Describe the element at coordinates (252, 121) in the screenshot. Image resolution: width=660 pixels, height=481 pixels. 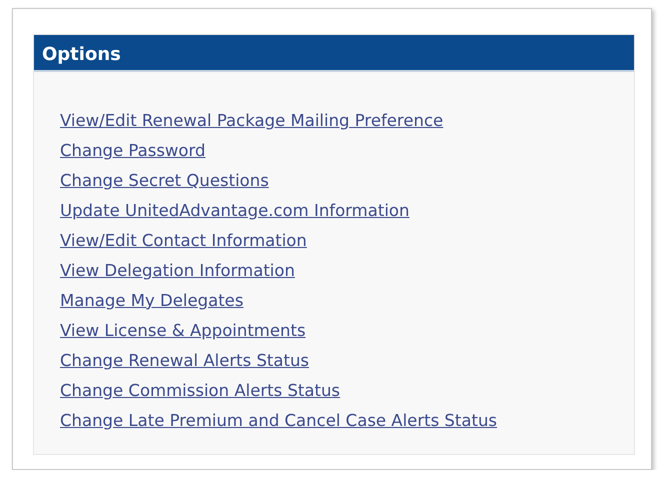
I see `option-link: View/Edit Renewal Package Mailing Preference` at that location.